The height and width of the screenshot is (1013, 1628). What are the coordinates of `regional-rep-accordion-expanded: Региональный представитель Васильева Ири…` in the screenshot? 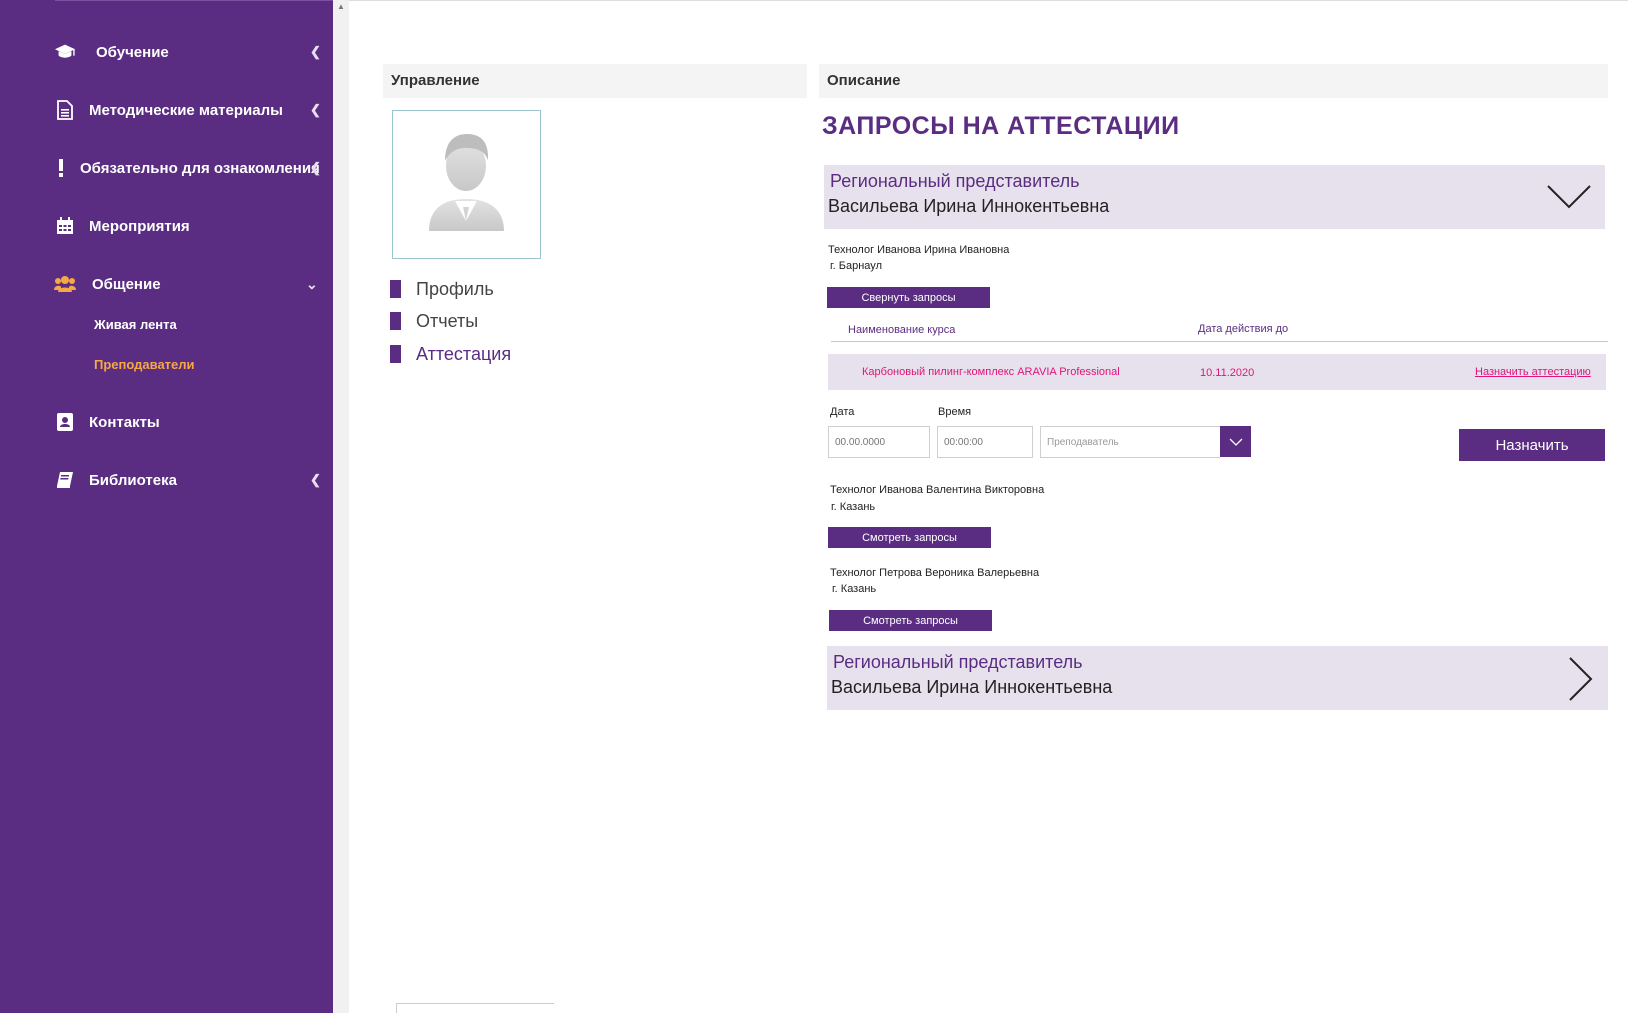 It's located at (1214, 197).